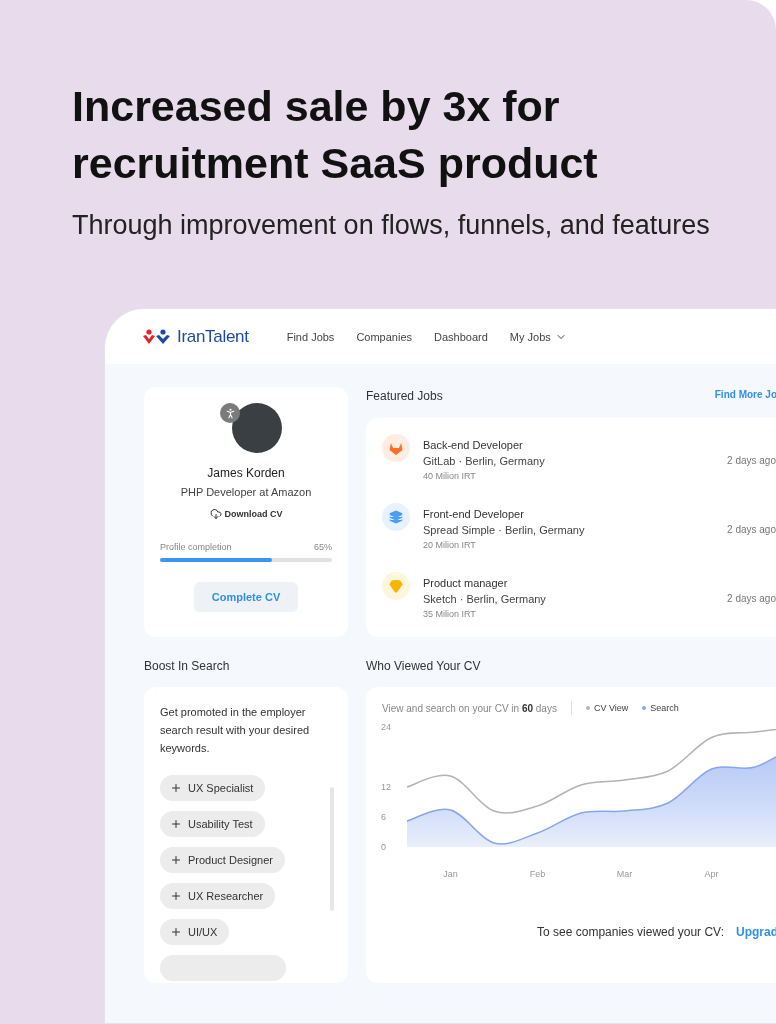 Image resolution: width=776 pixels, height=1024 pixels. I want to click on layers-icon, so click(396, 517).